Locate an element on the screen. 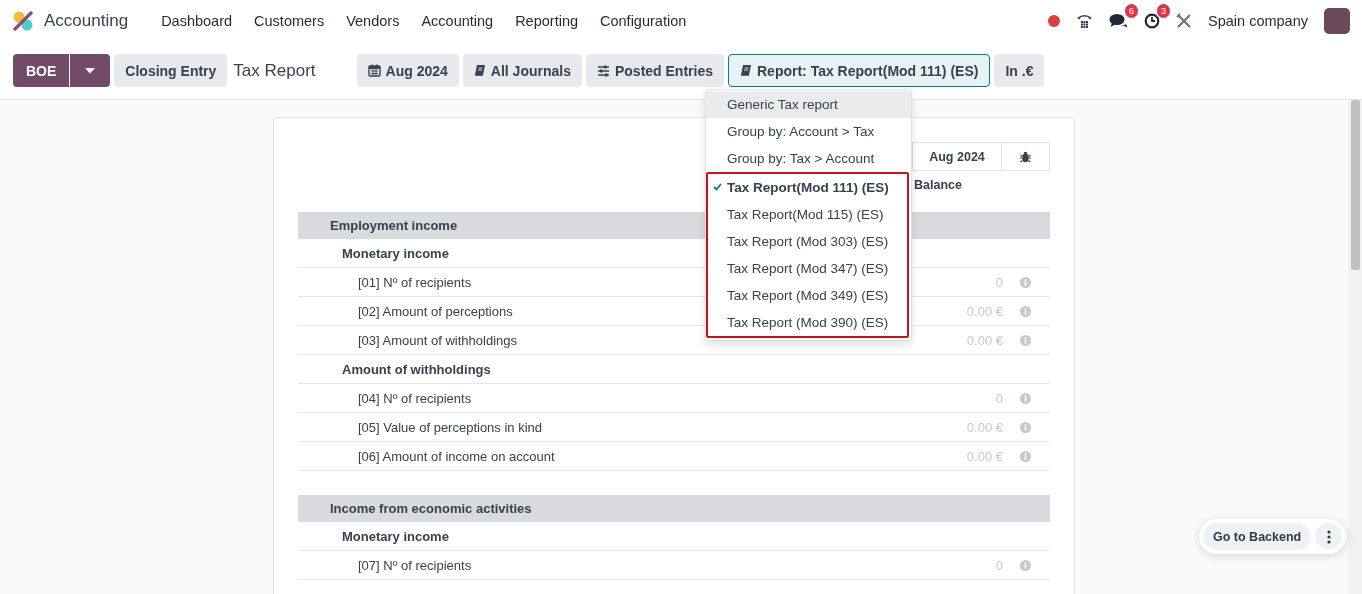 This screenshot has width=1362, height=594. dropdown-item: Tax Report (Mod 390) (ES) is located at coordinates (807, 322).